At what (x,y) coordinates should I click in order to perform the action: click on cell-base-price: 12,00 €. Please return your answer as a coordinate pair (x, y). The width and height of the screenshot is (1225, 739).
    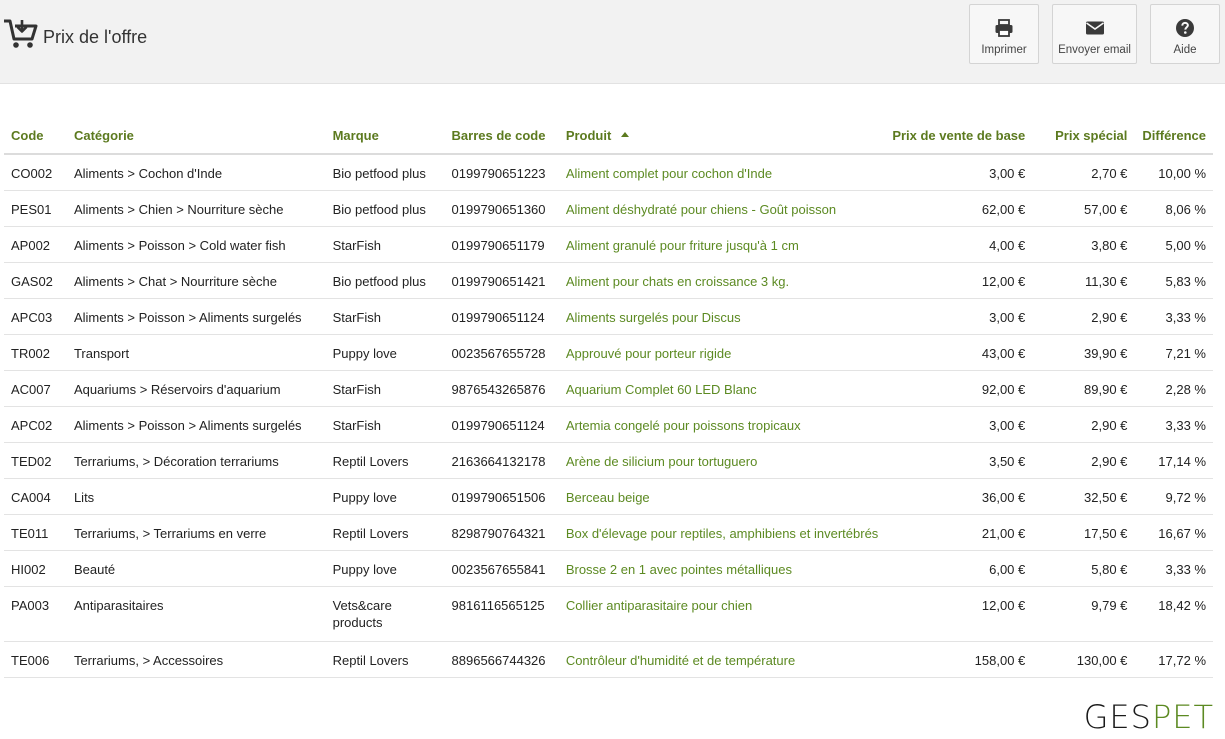
    Looking at the image, I should click on (959, 614).